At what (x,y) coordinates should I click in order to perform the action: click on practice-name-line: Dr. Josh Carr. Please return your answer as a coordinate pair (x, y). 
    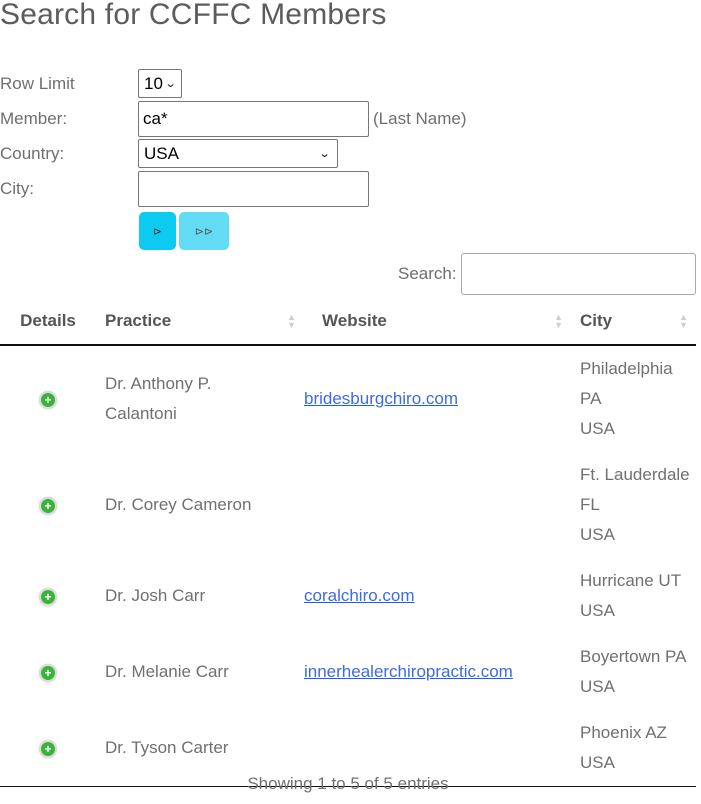
    Looking at the image, I should click on (155, 595).